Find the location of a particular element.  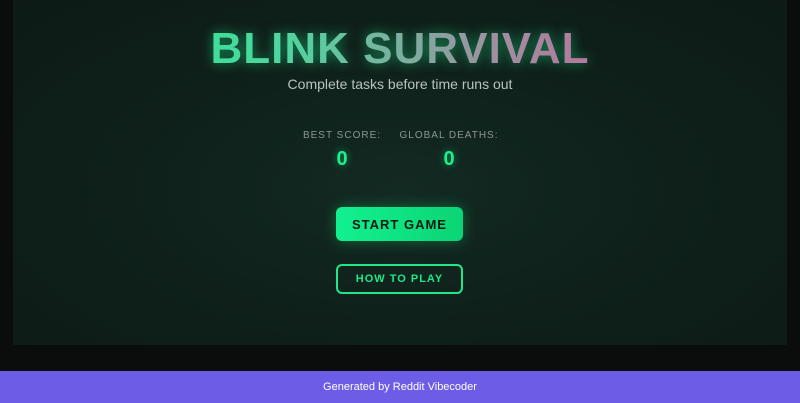

global-deaths-stat: GLOBAL DEATHS: 0 is located at coordinates (449, 150).